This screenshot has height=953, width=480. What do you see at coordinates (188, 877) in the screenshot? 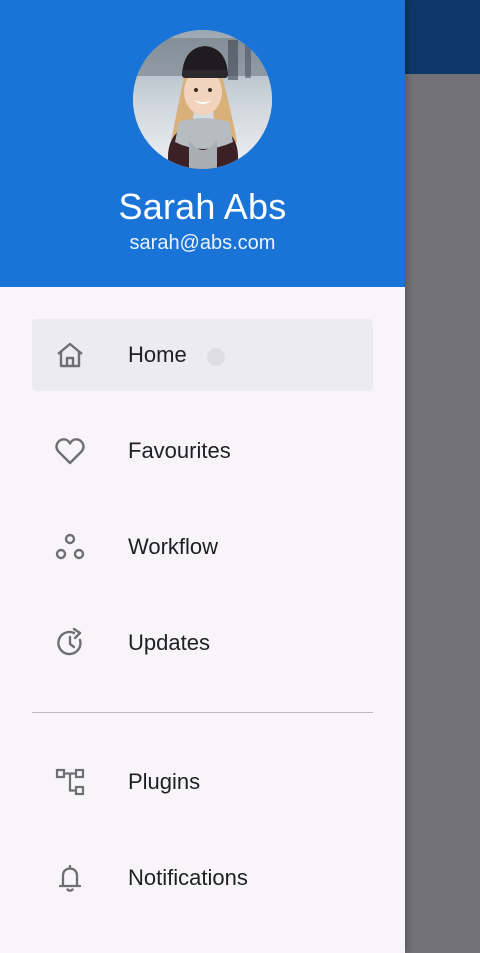
I see `menu-label-notifications: Notifications` at bounding box center [188, 877].